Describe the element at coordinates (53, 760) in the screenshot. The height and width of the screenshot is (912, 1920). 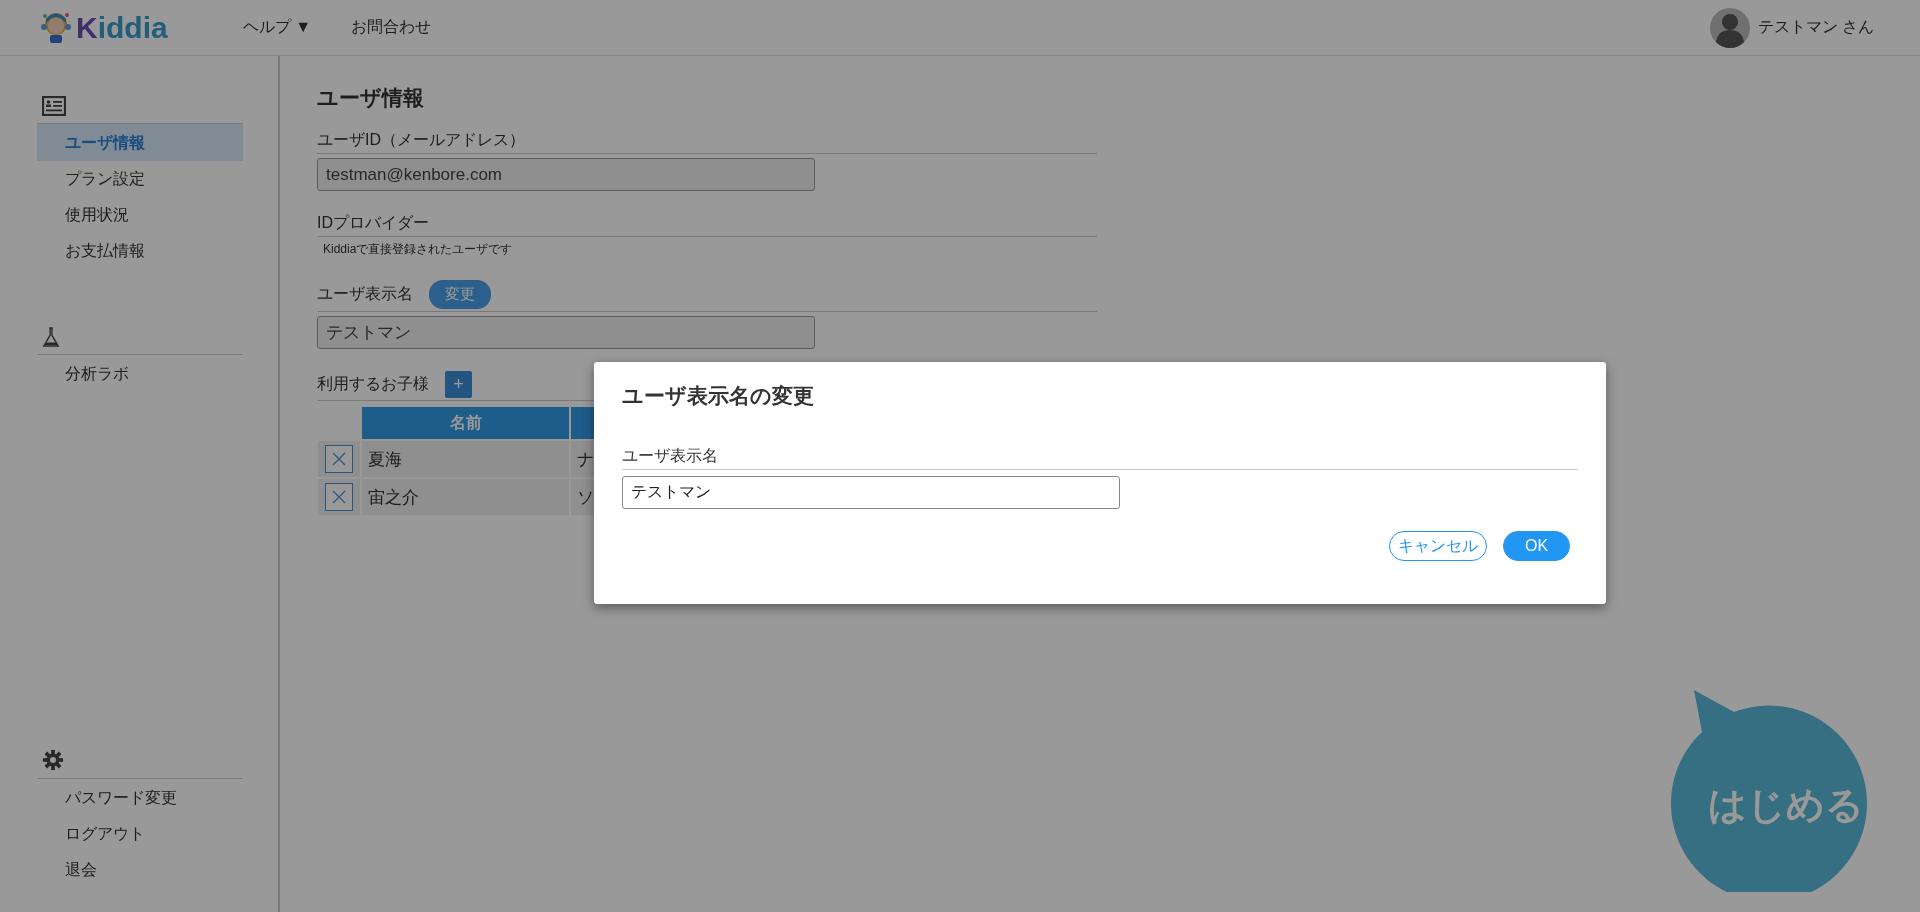
I see `settings-icon` at that location.